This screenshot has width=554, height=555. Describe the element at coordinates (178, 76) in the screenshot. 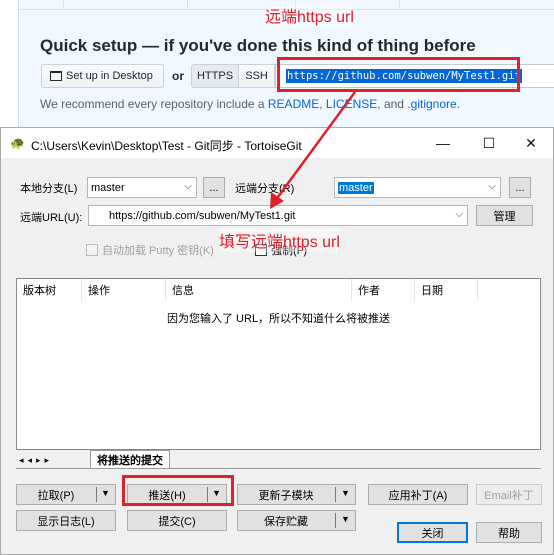

I see `or-label: or` at that location.